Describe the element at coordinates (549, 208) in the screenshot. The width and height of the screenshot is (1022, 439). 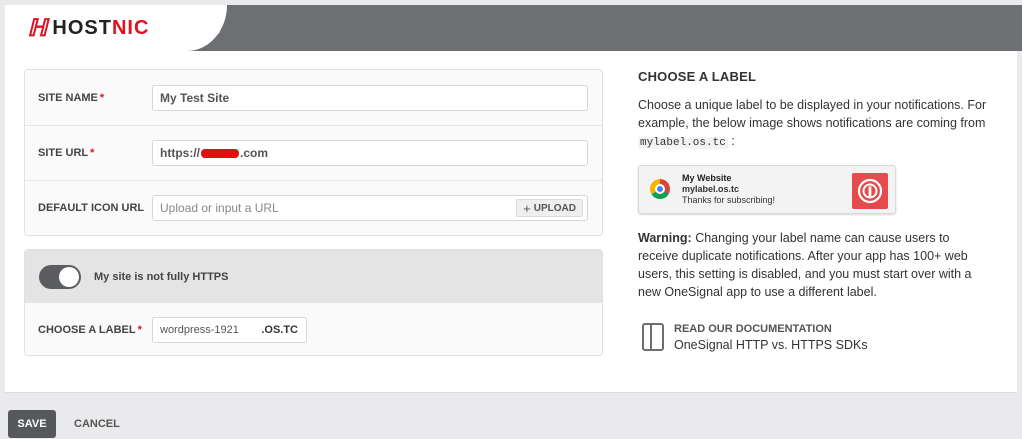
I see `upload-button: + UPLOAD` at that location.